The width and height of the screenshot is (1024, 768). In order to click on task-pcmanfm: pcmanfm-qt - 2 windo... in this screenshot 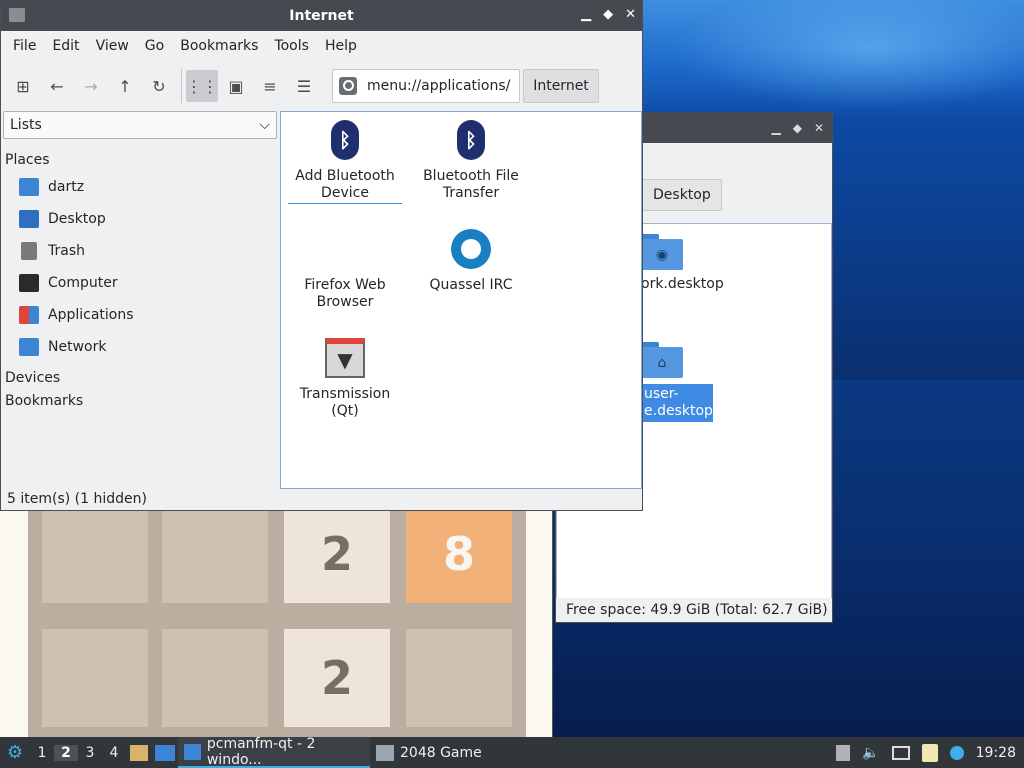, I will do `click(274, 751)`.